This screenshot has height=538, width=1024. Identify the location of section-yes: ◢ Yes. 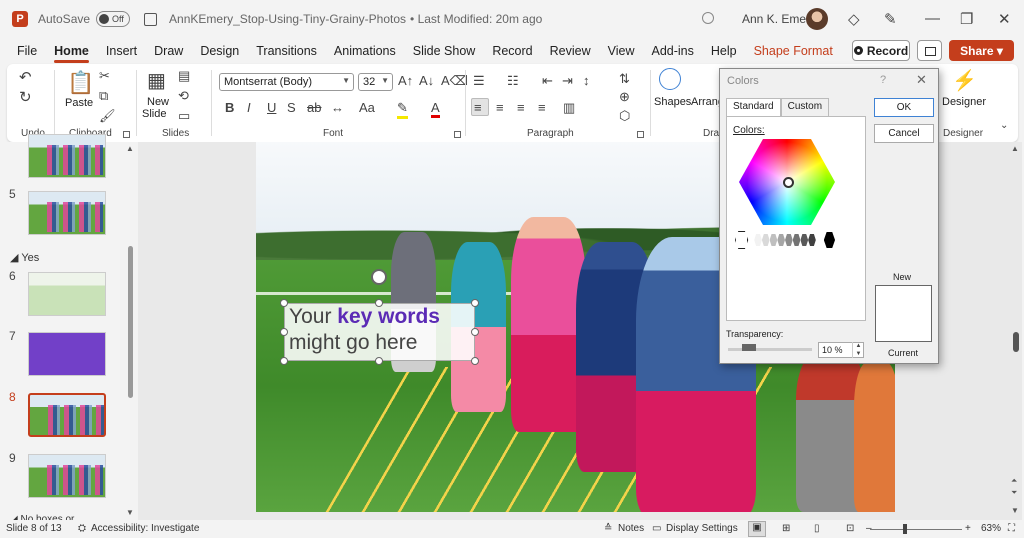
(24, 257).